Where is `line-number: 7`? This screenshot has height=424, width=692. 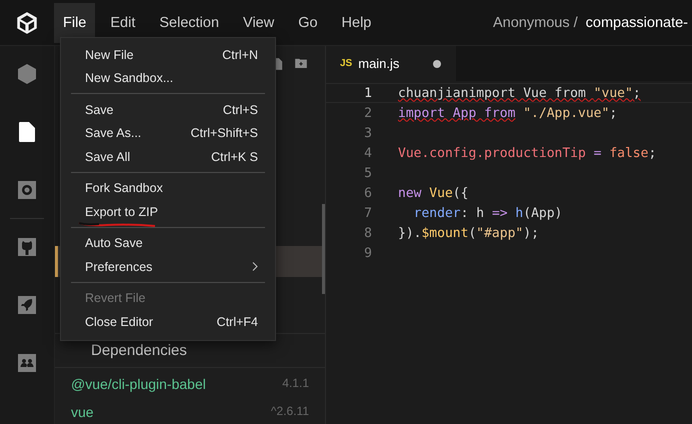 line-number: 7 is located at coordinates (368, 213).